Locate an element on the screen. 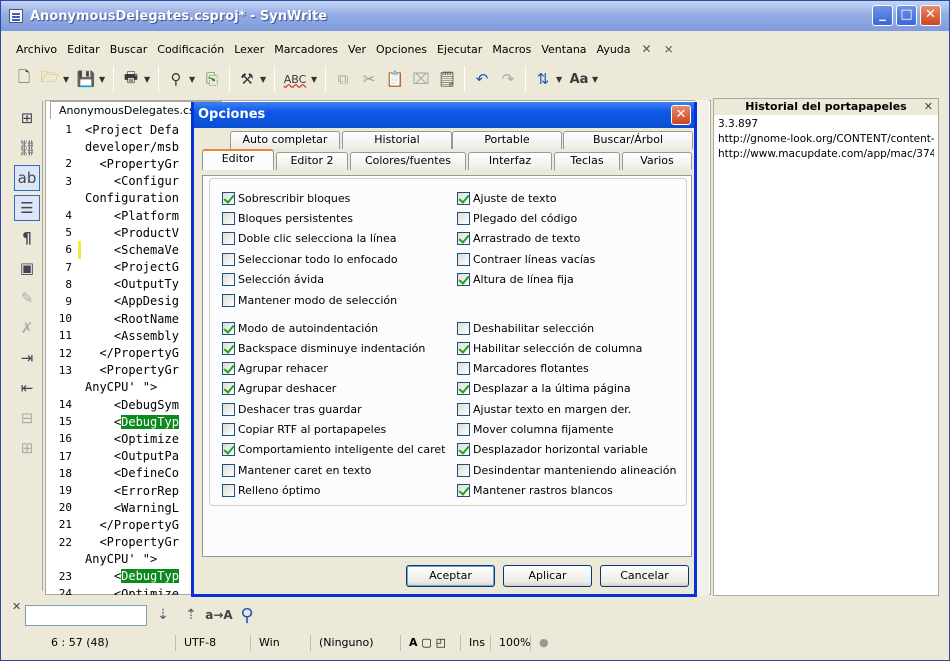 This screenshot has height=661, width=950. menu-item: Macros is located at coordinates (511, 49).